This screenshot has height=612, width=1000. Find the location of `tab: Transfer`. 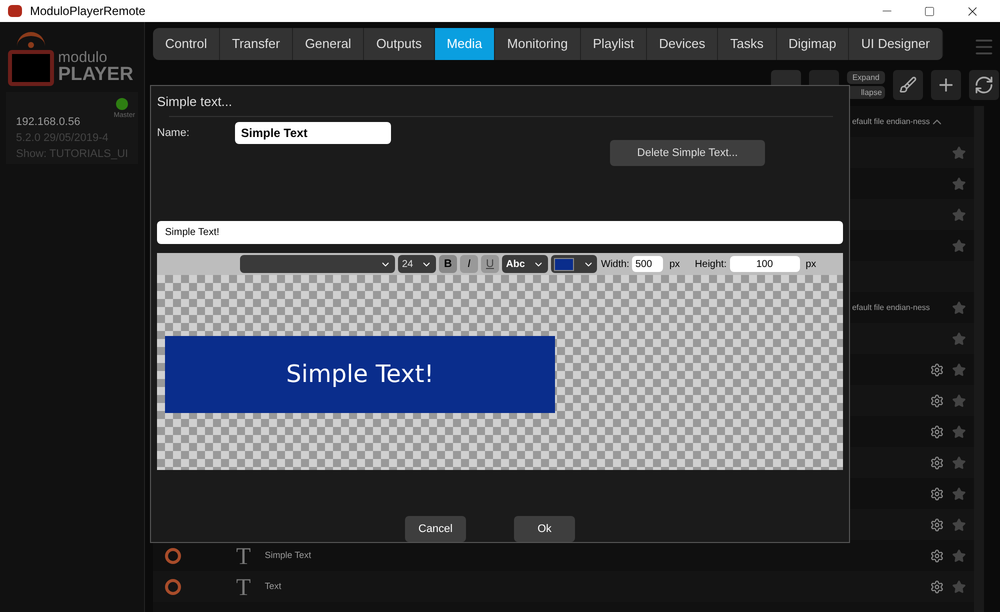

tab: Transfer is located at coordinates (256, 44).